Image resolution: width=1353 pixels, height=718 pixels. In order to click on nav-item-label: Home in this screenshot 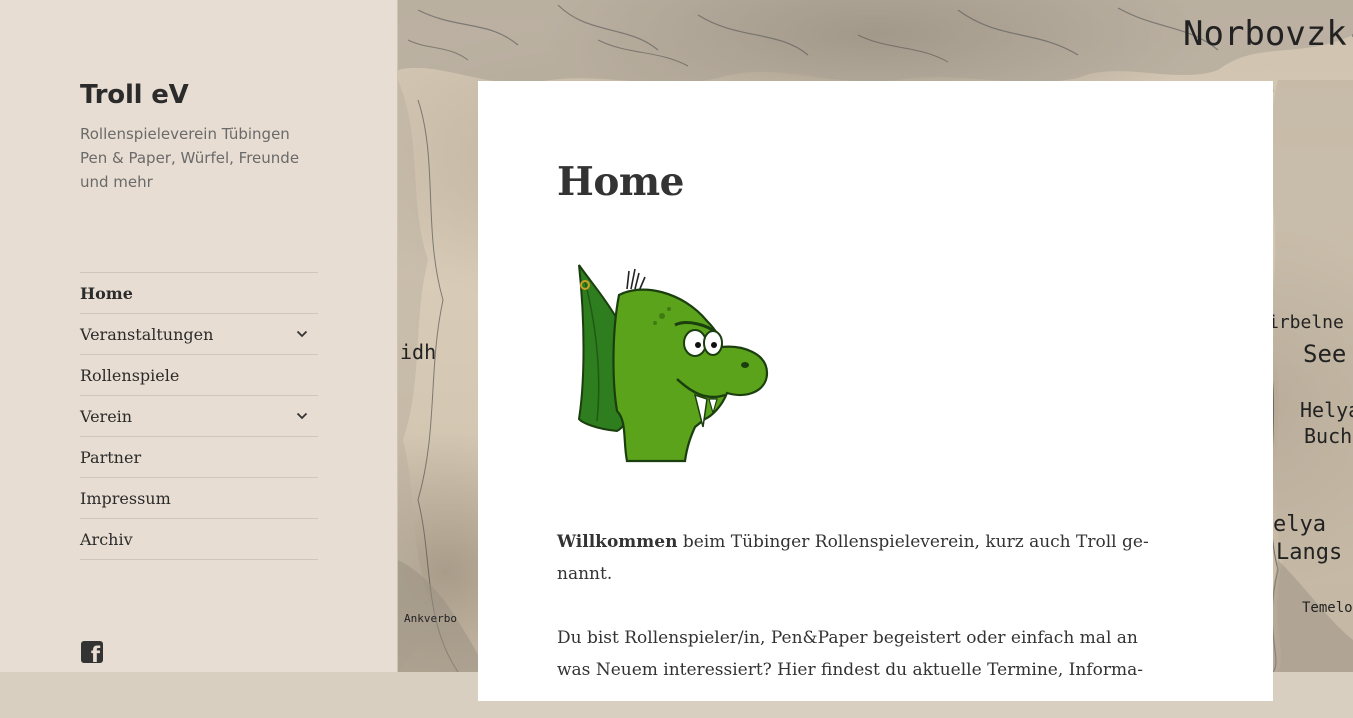, I will do `click(106, 293)`.